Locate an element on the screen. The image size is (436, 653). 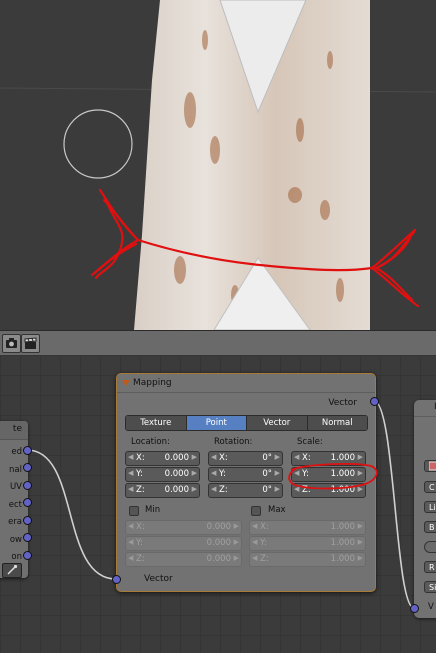
node-title-fragment: te is located at coordinates (17, 429).